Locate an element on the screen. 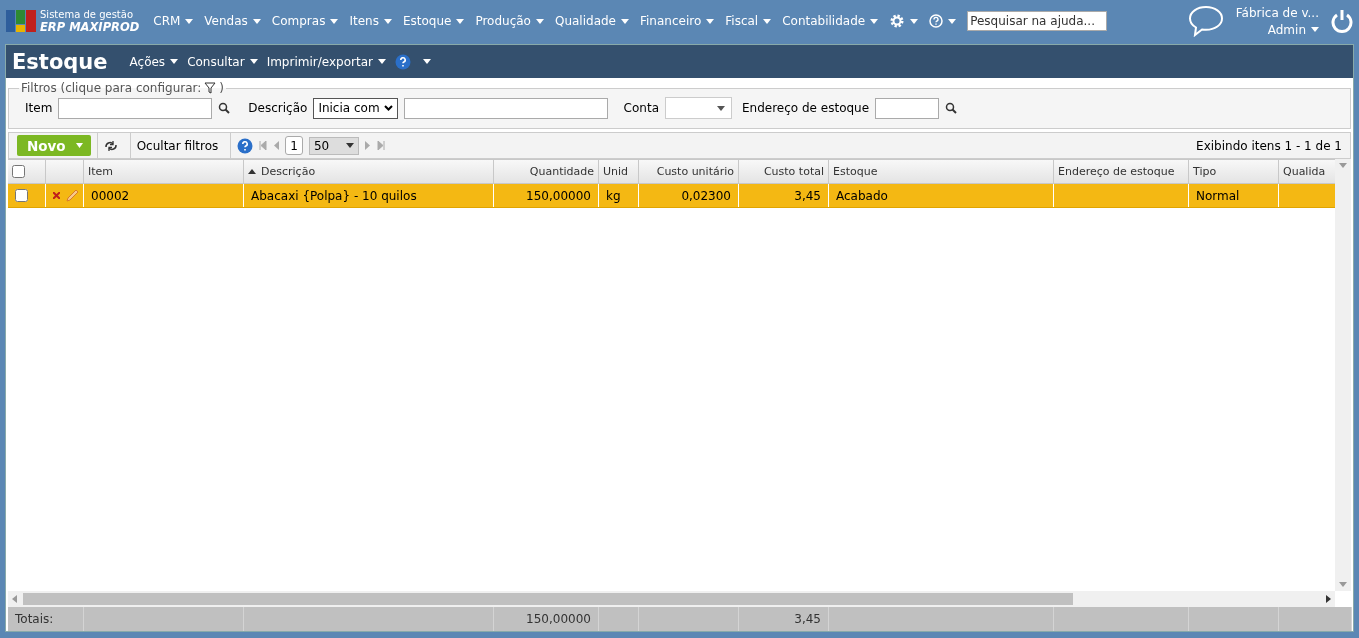 This screenshot has width=1359, height=638. field-label: Descrição is located at coordinates (278, 108).